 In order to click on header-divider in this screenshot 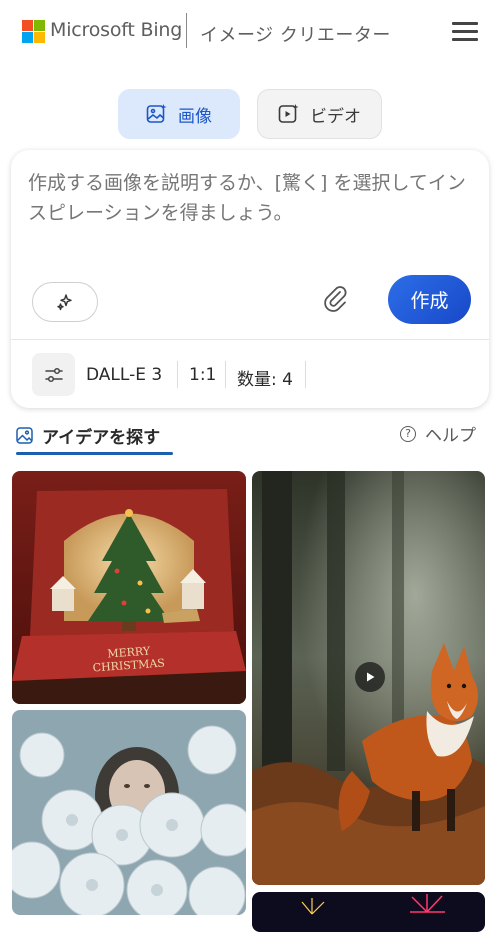, I will do `click(186, 30)`.